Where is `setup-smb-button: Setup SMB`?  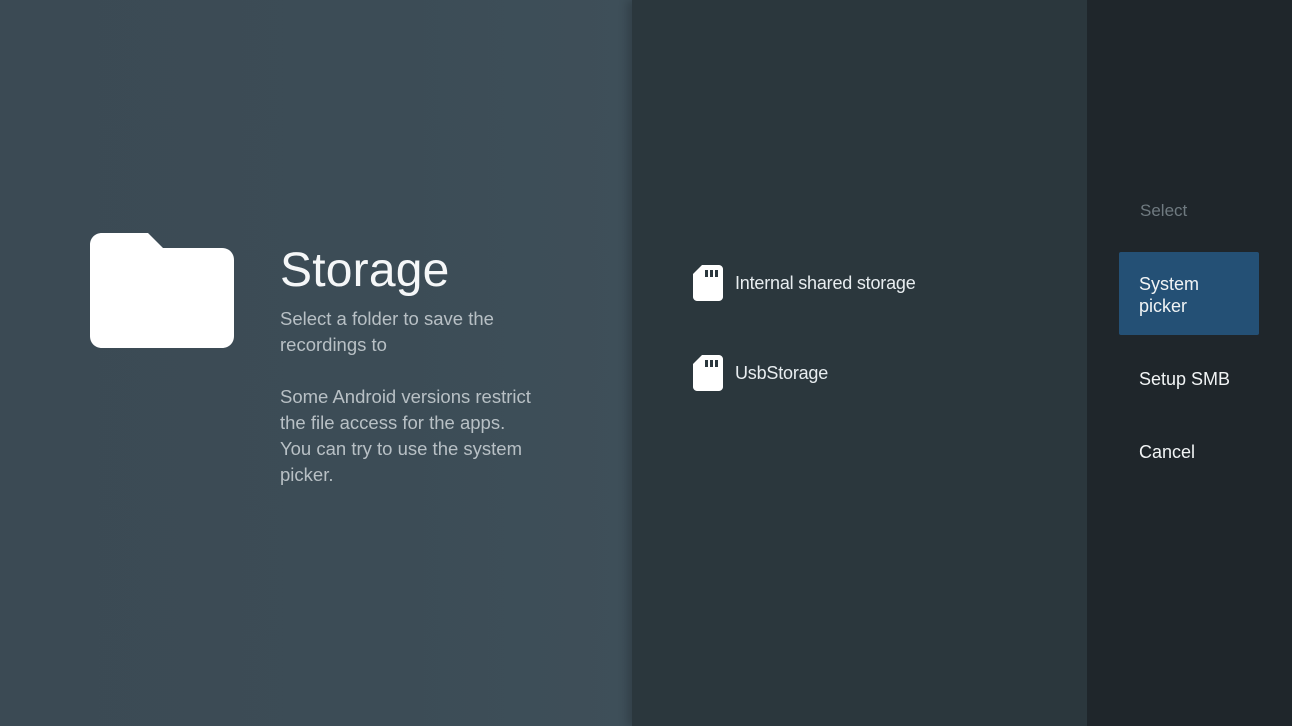 setup-smb-button: Setup SMB is located at coordinates (1189, 380).